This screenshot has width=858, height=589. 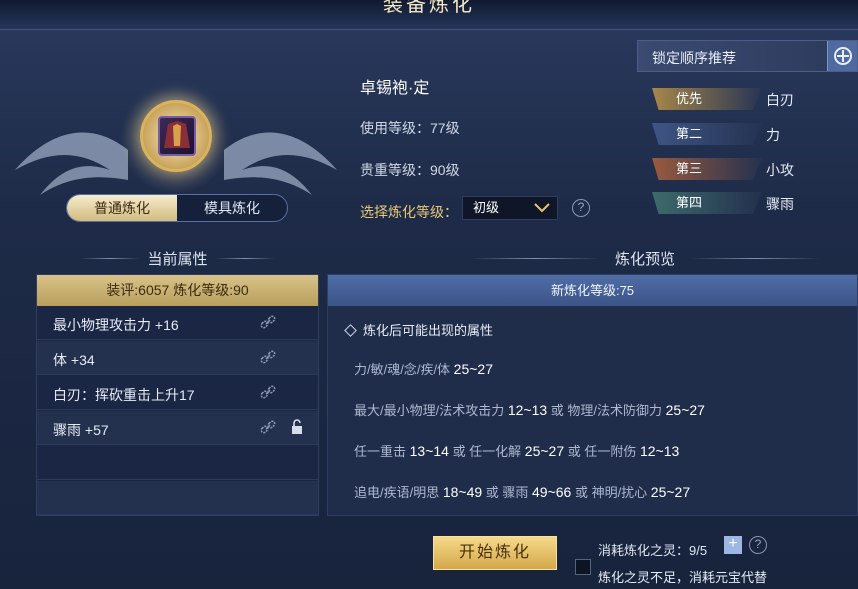 I want to click on priority-value: 小攻, so click(x=780, y=170).